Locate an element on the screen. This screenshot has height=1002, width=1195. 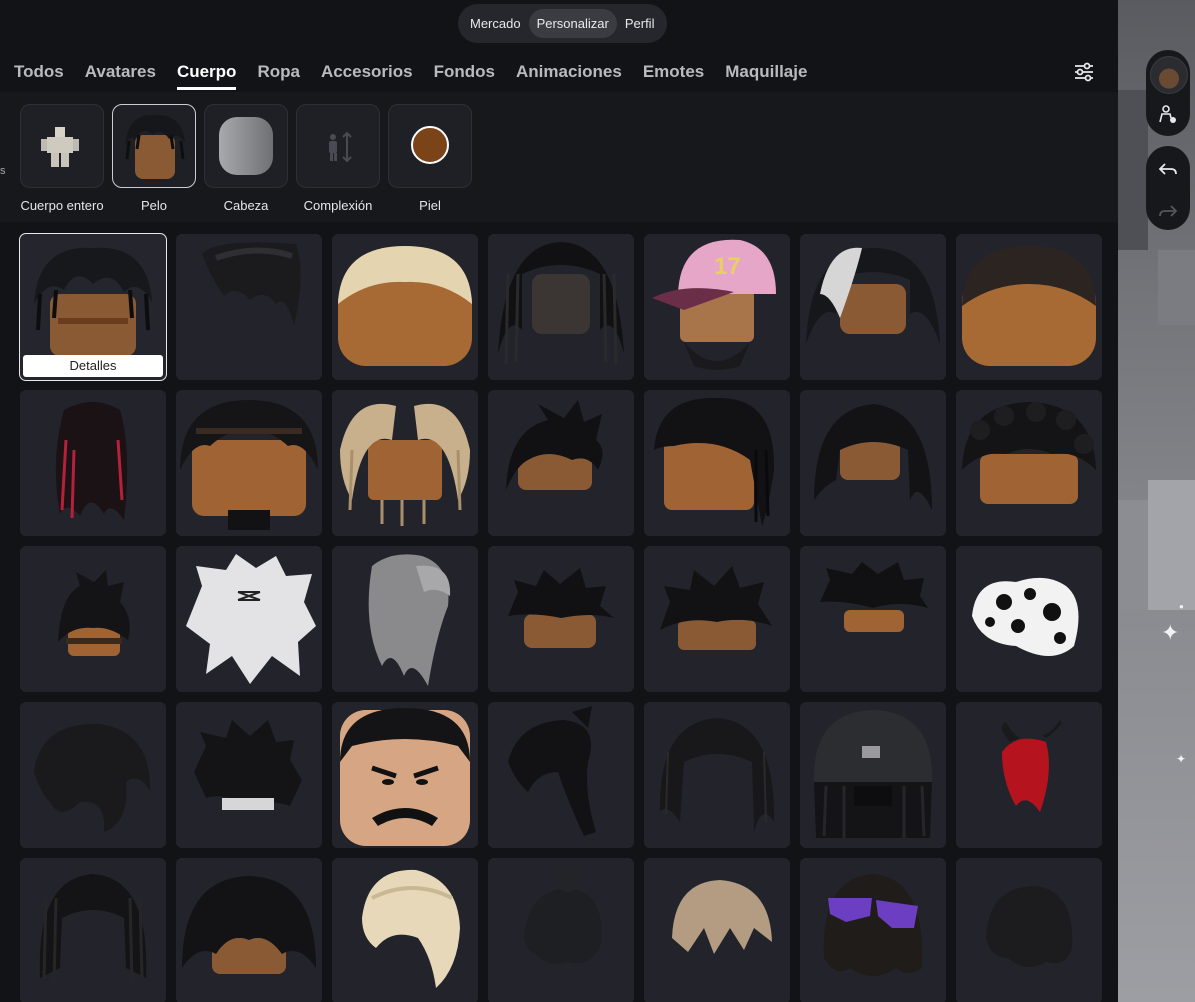
avatar-settings-icon is located at coordinates (1168, 117).